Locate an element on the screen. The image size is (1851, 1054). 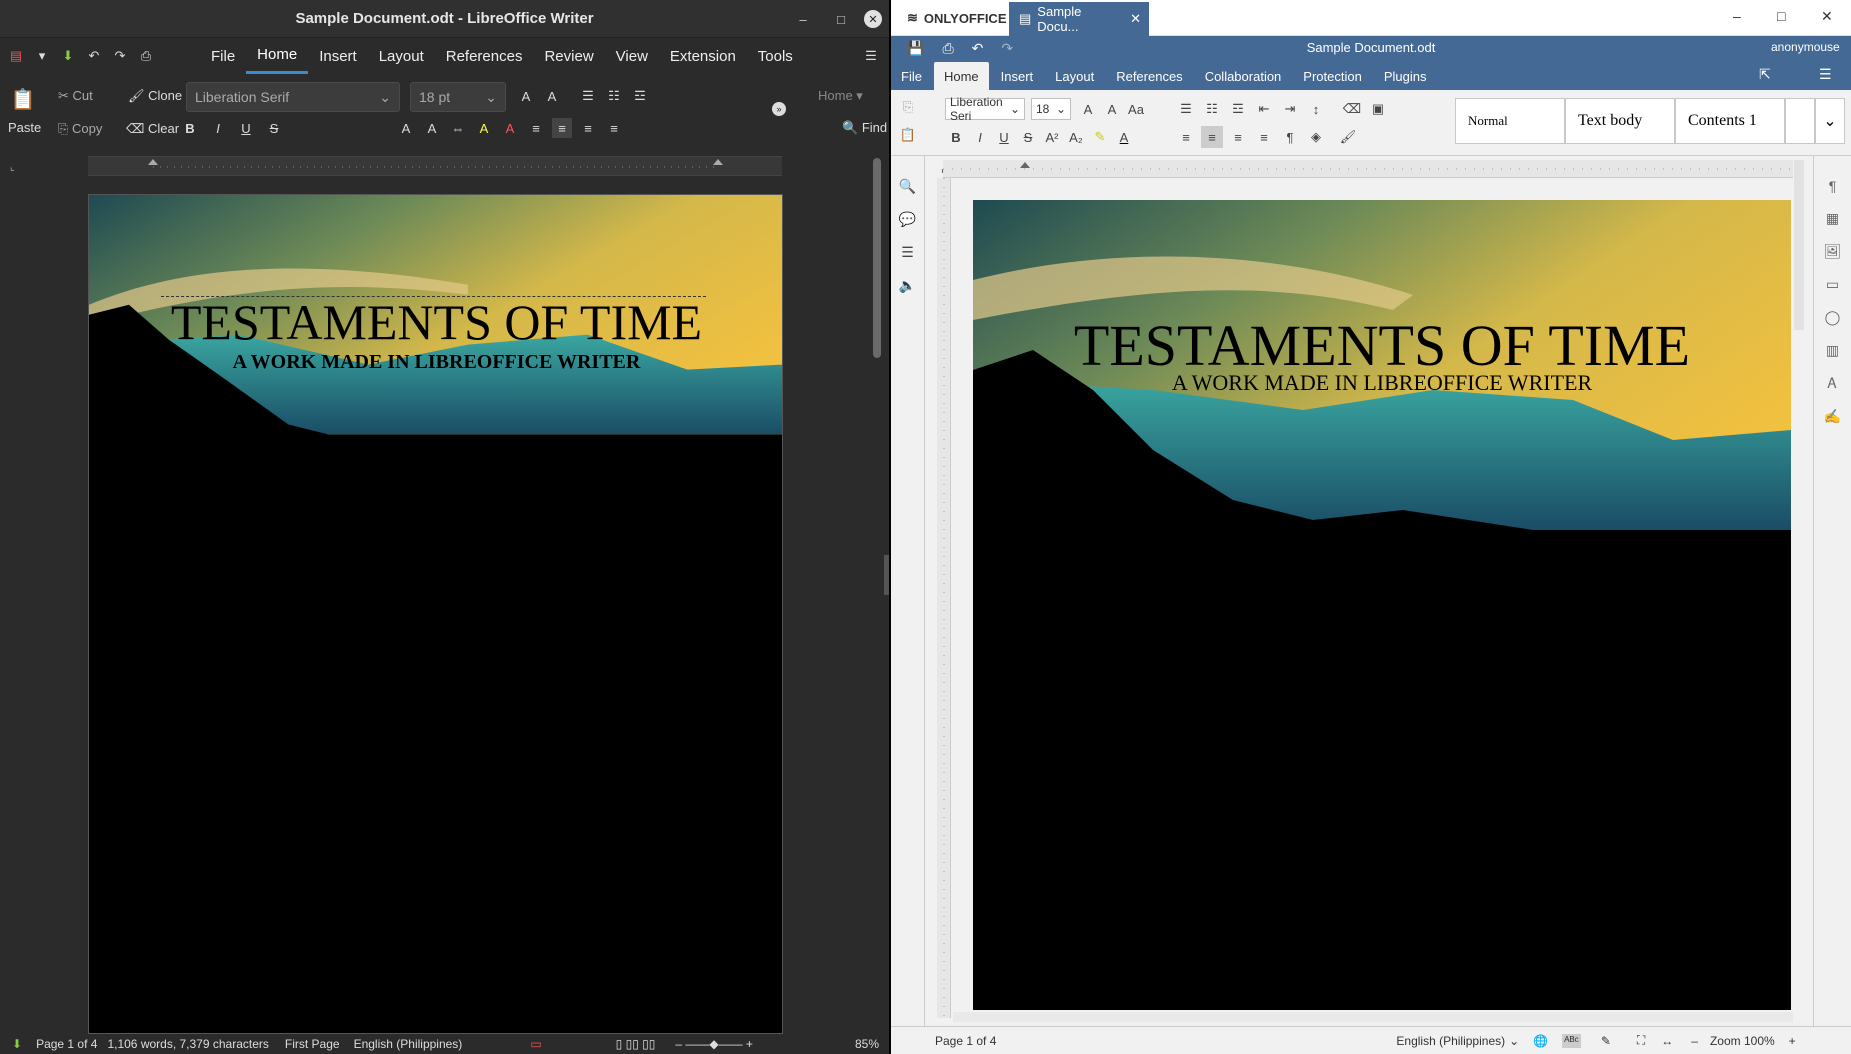
shape-settings-icon: ◯ is located at coordinates (1833, 317).